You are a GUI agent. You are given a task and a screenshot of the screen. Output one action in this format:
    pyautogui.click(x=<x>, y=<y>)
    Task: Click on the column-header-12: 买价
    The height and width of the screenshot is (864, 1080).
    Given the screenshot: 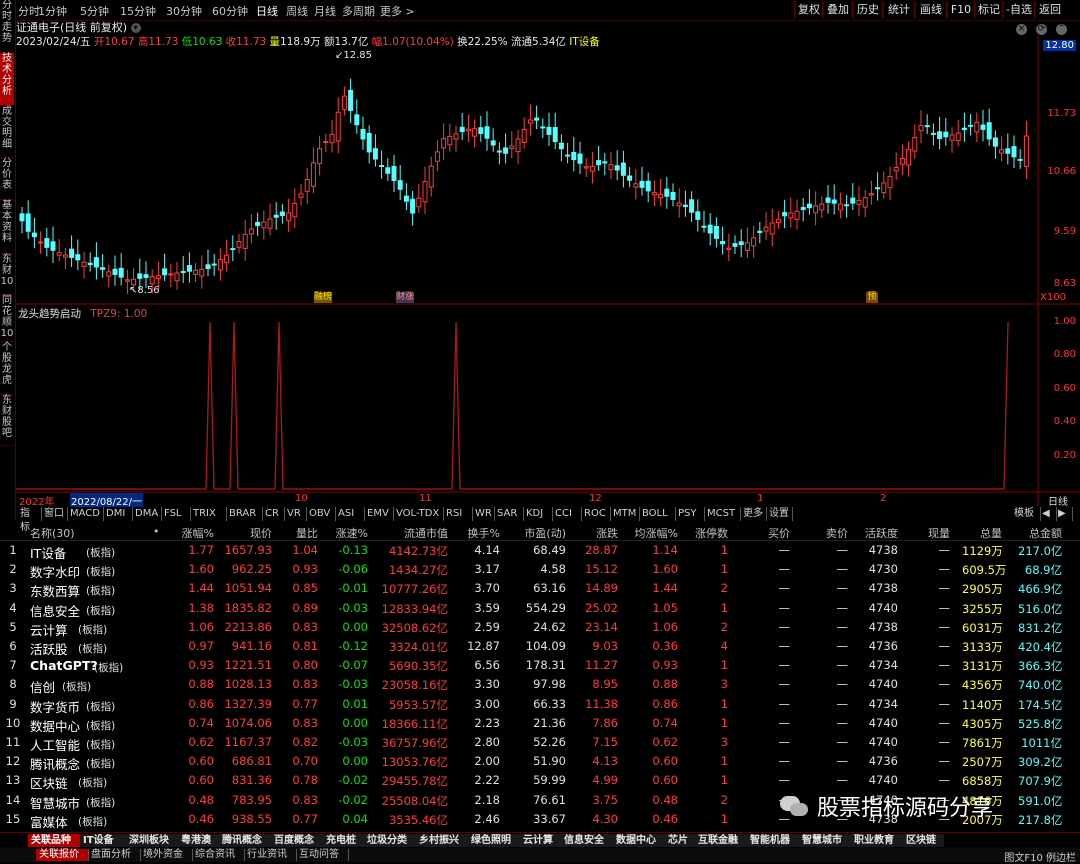 What is the action you would take?
    pyautogui.click(x=770, y=533)
    